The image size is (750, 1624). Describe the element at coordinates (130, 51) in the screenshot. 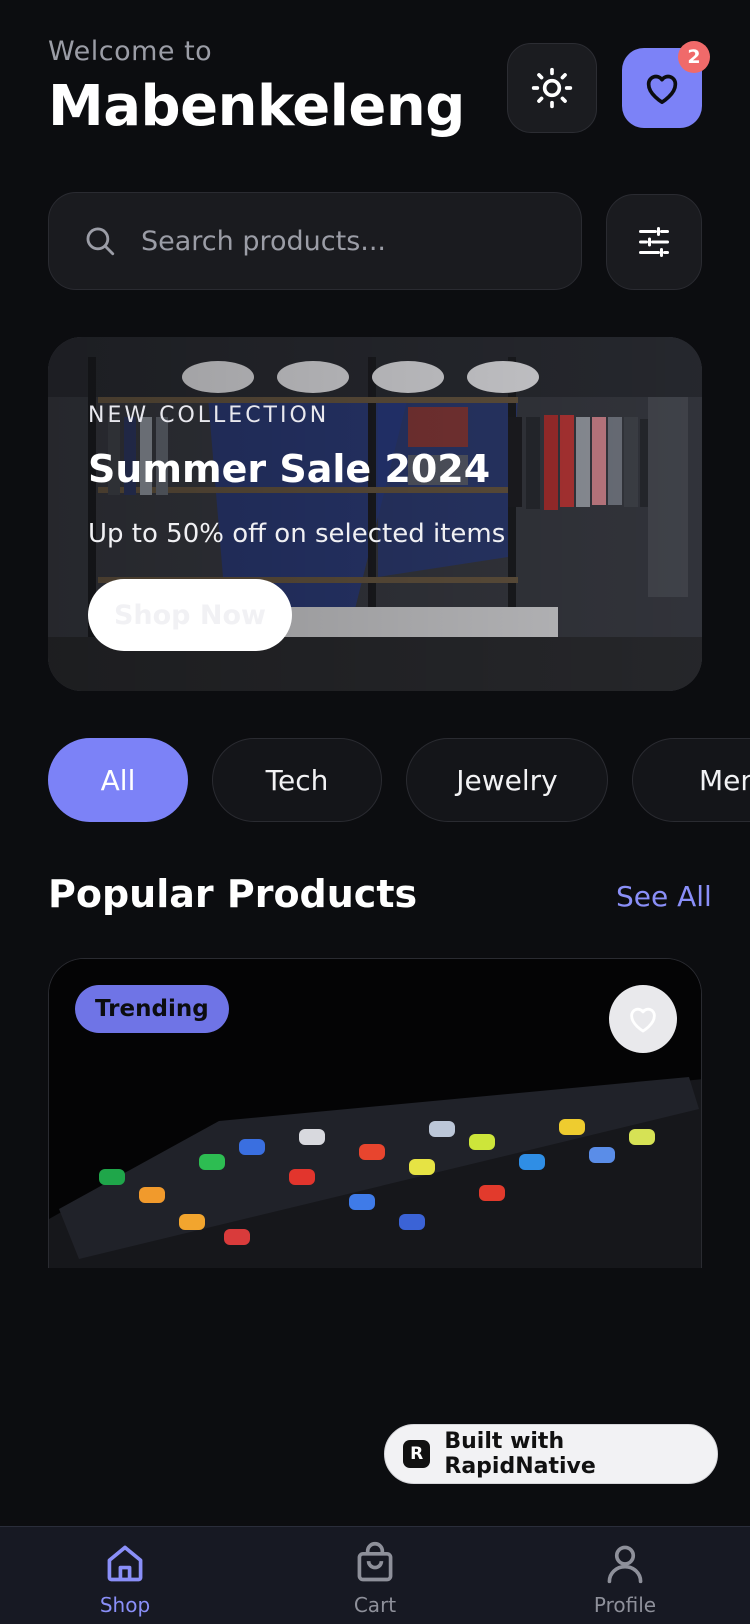

I see `welcome-text: Welcome to` at that location.